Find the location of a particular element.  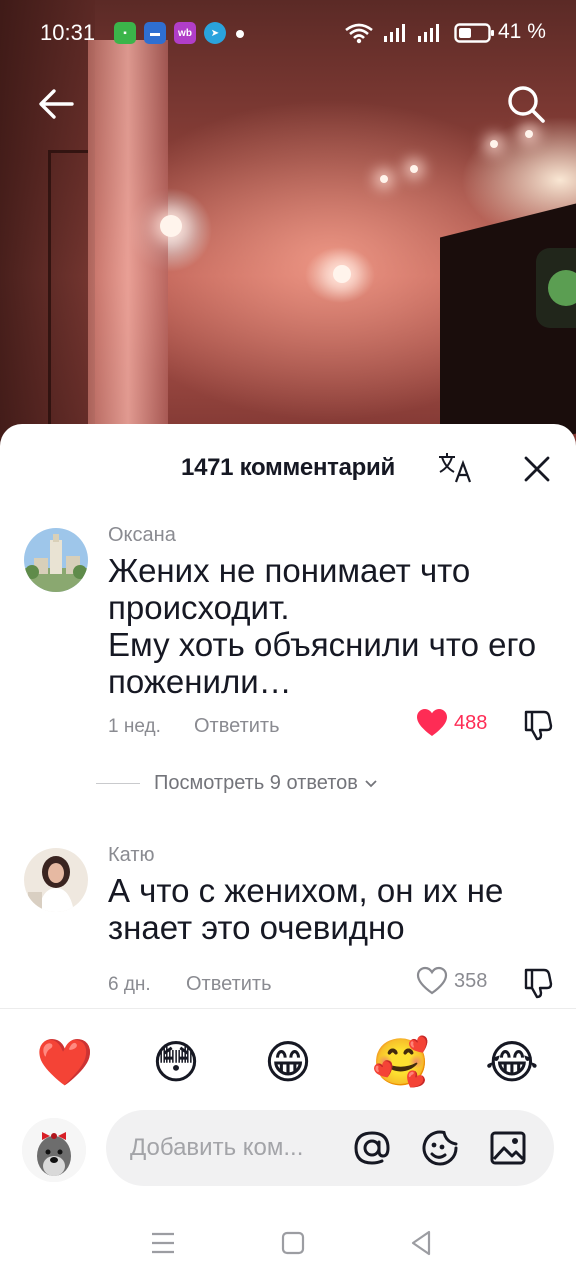

home-square-icon is located at coordinates (293, 1243).